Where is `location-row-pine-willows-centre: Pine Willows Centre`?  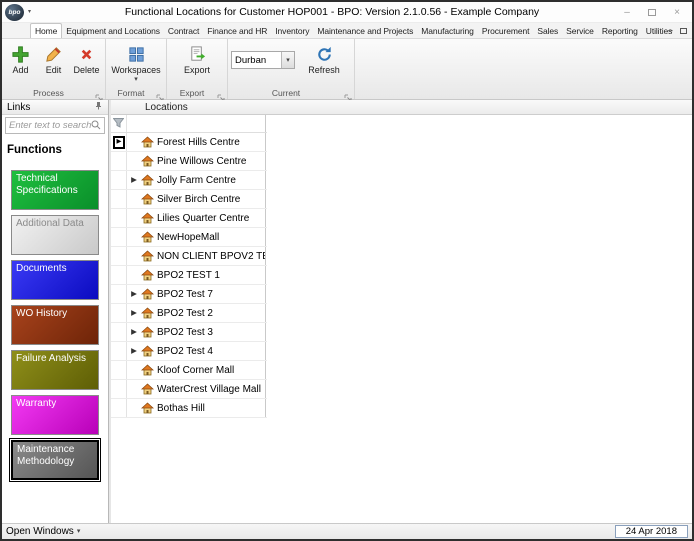
location-row-pine-willows-centre: Pine Willows Centre is located at coordinates (189, 161).